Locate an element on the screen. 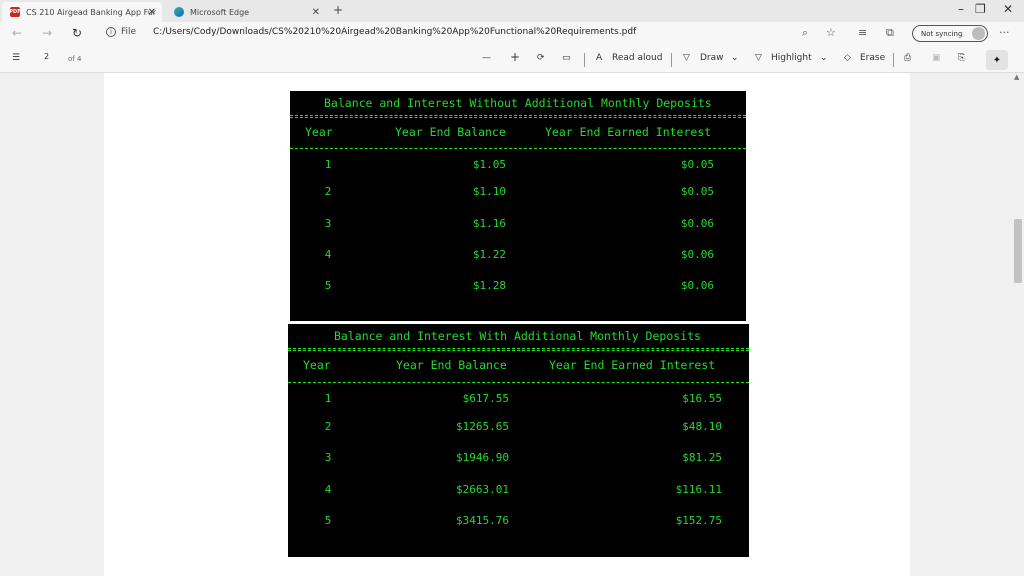 Image resolution: width=1024 pixels, height=576 pixels. table-row: 2 $1265.65 $48.10 is located at coordinates (518, 427).